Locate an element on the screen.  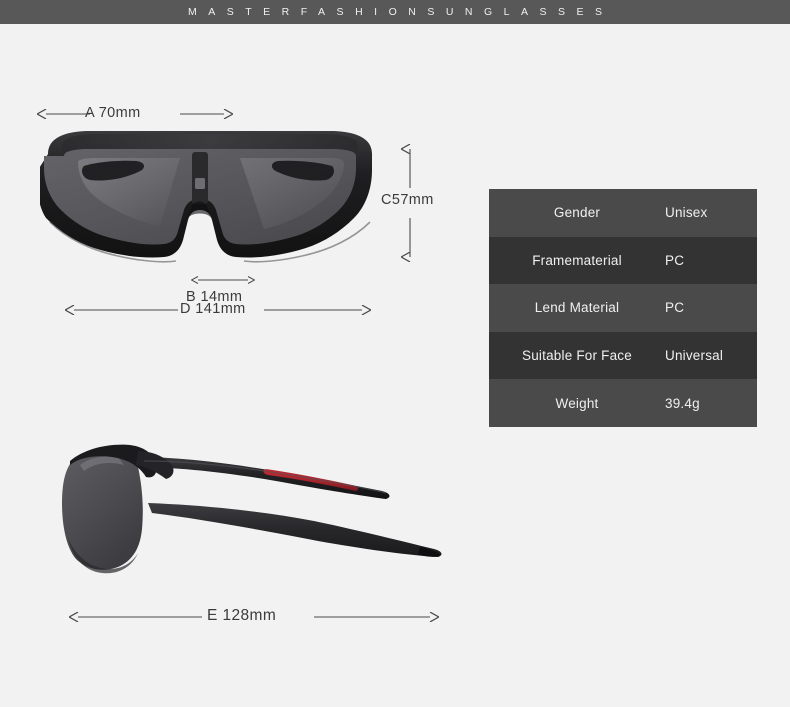
spec-label-framematerial: Framematerial is located at coordinates (577, 260).